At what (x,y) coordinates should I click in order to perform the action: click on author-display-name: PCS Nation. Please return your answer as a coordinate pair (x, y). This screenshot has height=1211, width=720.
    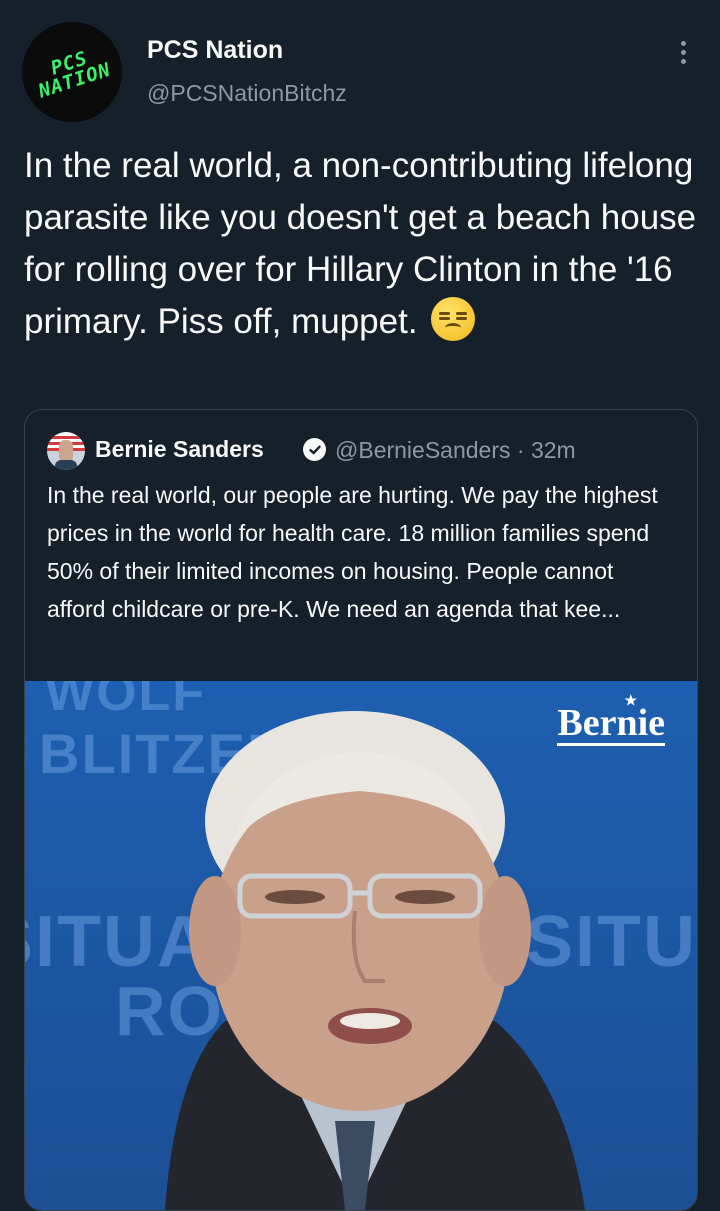
    Looking at the image, I should click on (215, 50).